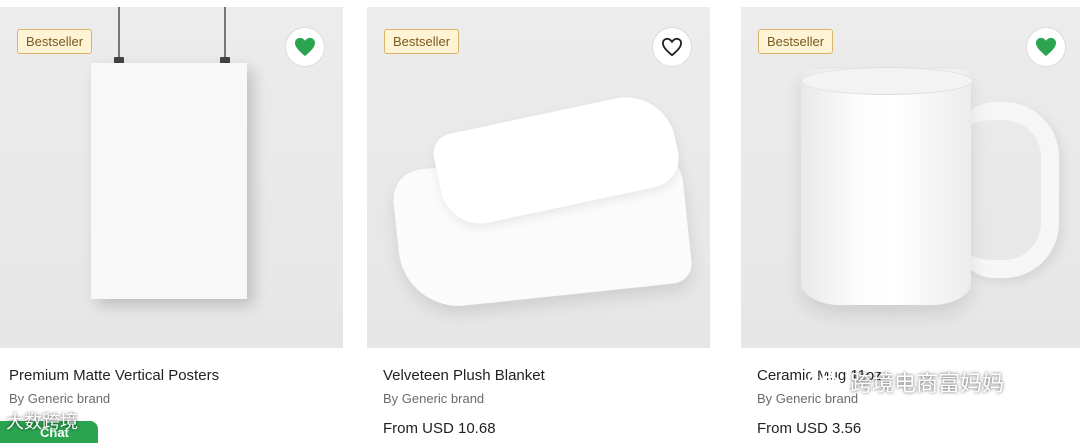 This screenshot has width=1080, height=443. What do you see at coordinates (824, 381) in the screenshot?
I see `wechat-icon` at bounding box center [824, 381].